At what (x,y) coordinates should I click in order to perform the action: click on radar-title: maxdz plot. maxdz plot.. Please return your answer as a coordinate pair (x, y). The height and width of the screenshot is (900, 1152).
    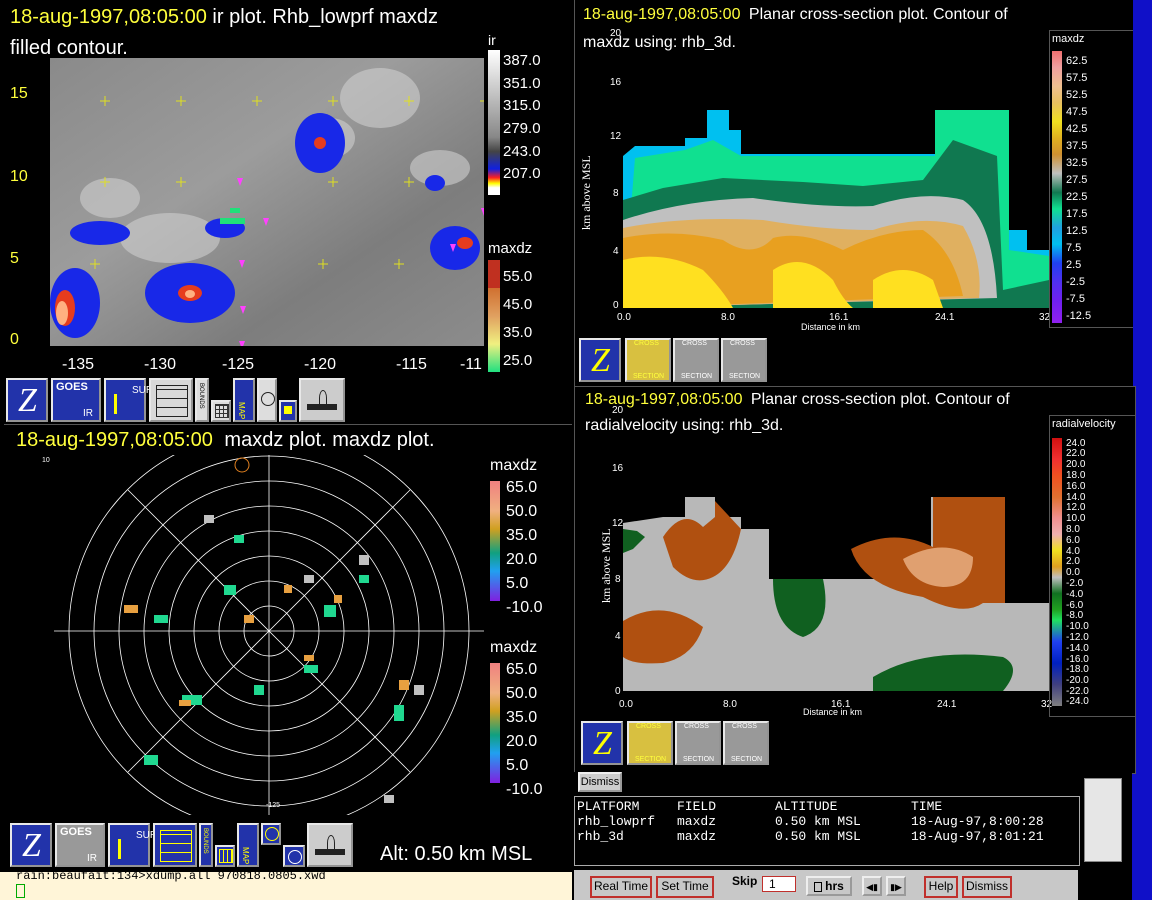
    Looking at the image, I should click on (329, 440).